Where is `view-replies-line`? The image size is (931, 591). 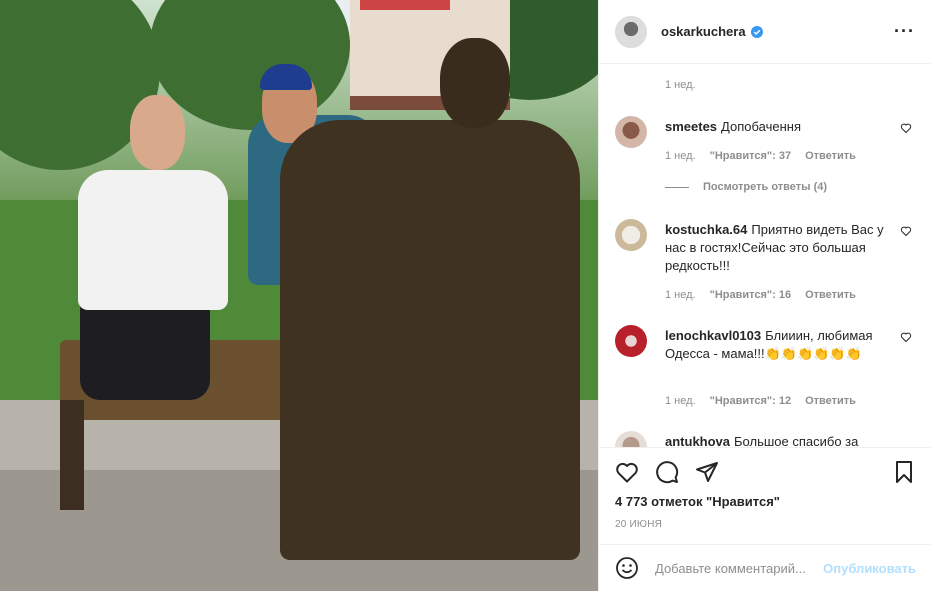 view-replies-line is located at coordinates (677, 187).